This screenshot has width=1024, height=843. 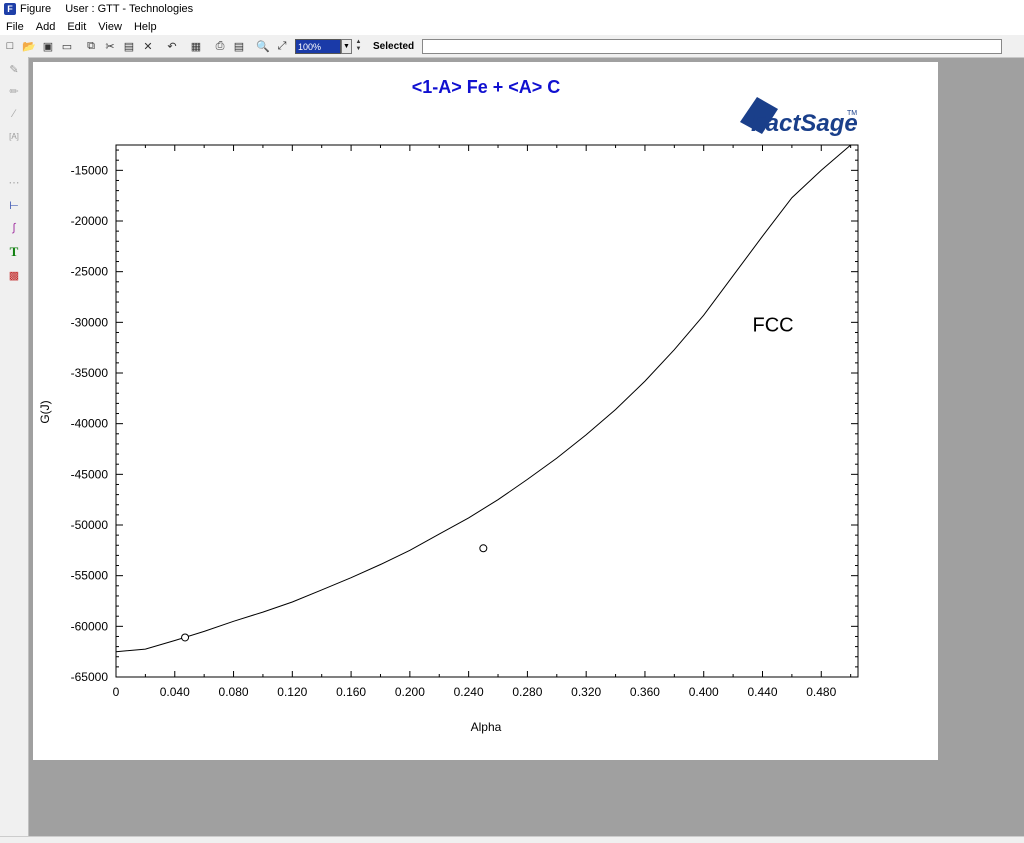 I want to click on logo-text: FactSage, so click(x=804, y=123).